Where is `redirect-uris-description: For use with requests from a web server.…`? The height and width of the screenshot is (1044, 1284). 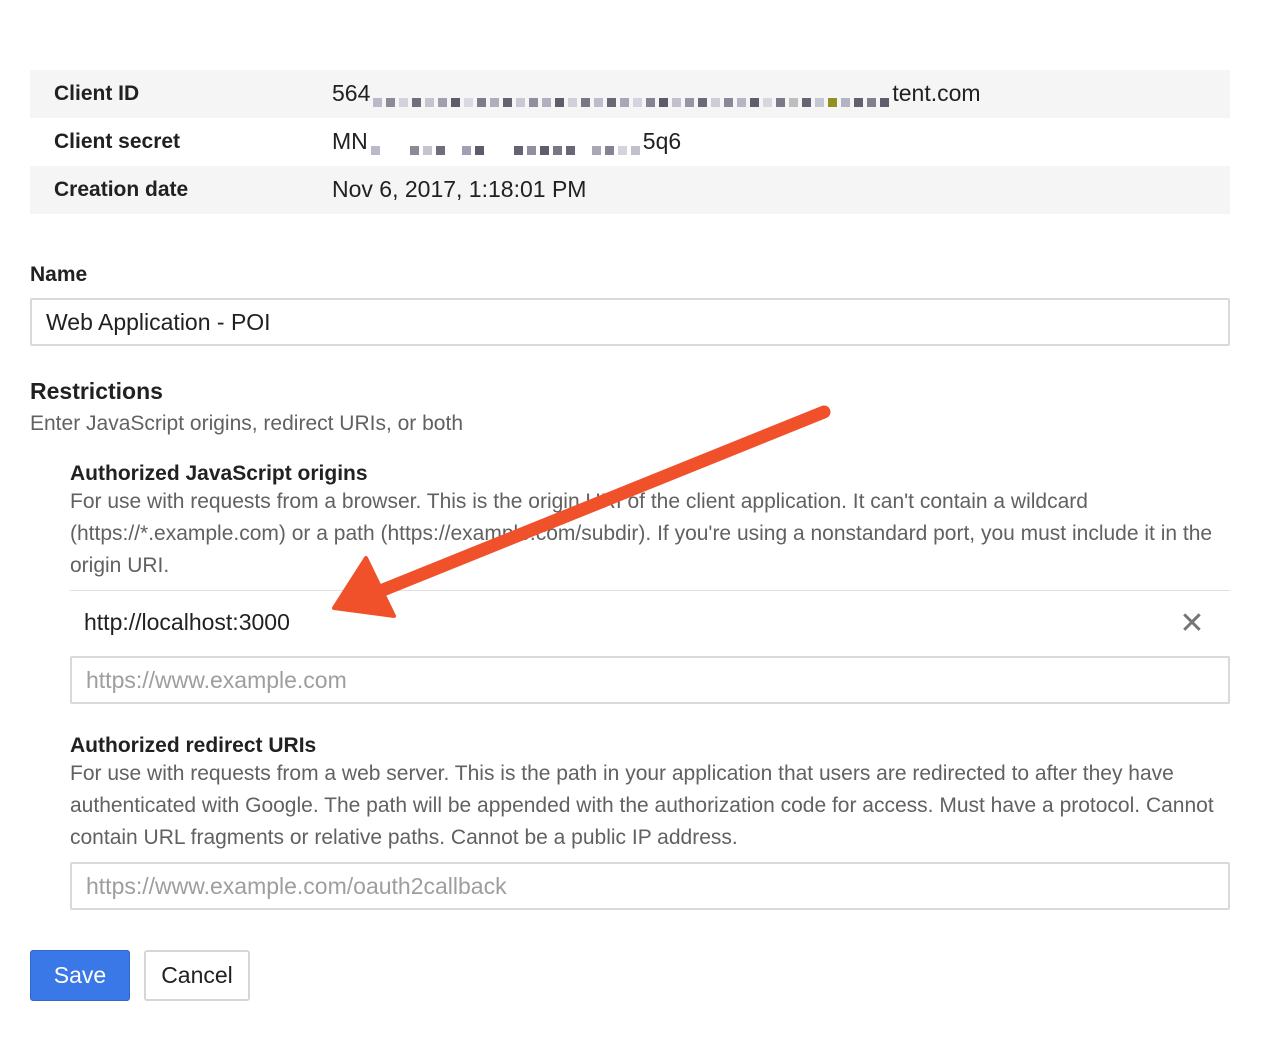
redirect-uris-description: For use with requests from a web server.… is located at coordinates (642, 805).